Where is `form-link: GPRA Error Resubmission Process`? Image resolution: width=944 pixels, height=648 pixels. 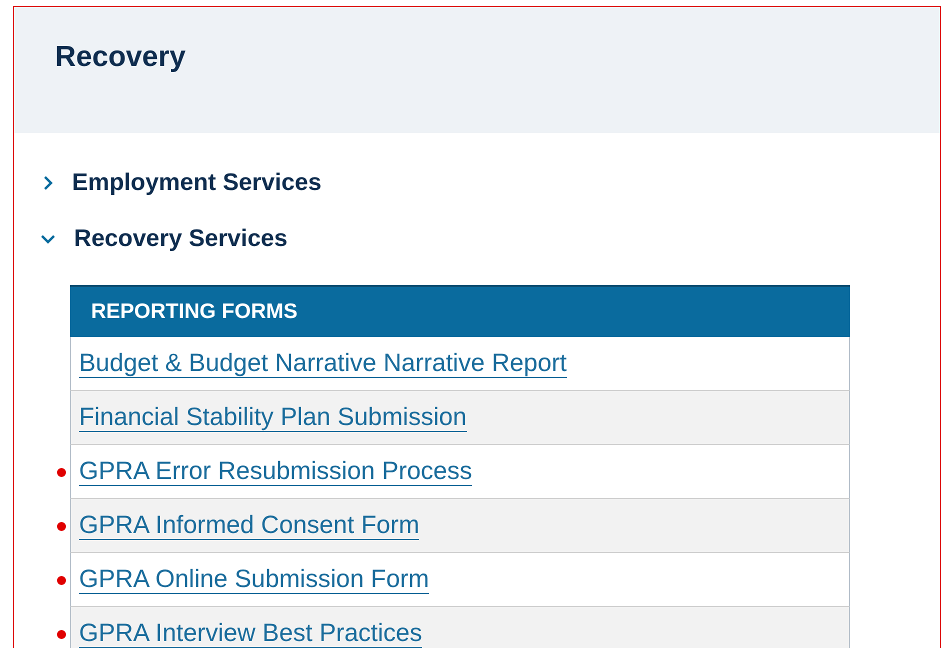
form-link: GPRA Error Resubmission Process is located at coordinates (275, 471).